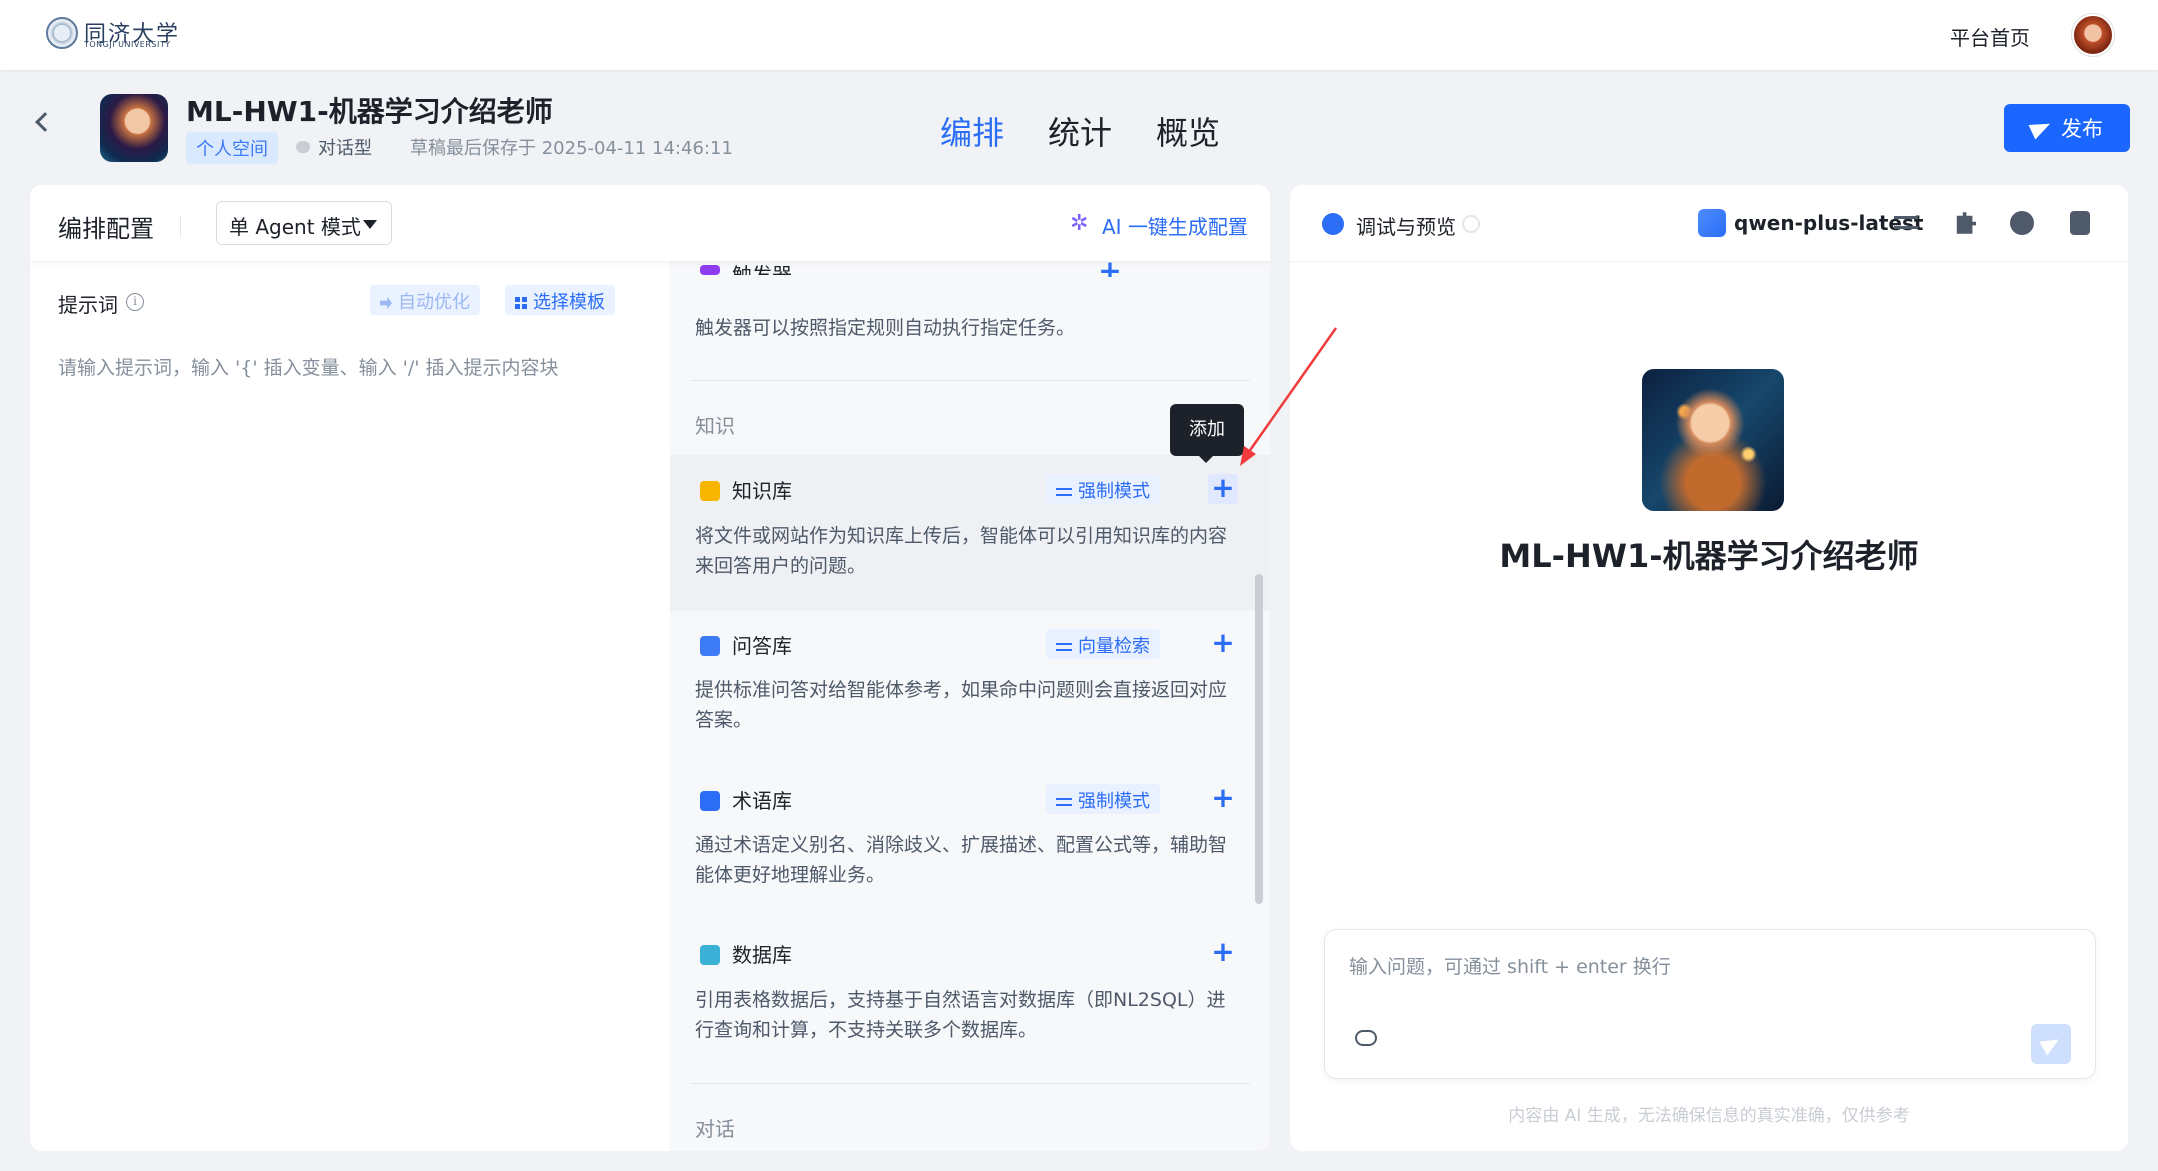 This screenshot has width=2158, height=1171. I want to click on agent-title: ML-HW1-机器学习介绍老师, so click(369, 111).